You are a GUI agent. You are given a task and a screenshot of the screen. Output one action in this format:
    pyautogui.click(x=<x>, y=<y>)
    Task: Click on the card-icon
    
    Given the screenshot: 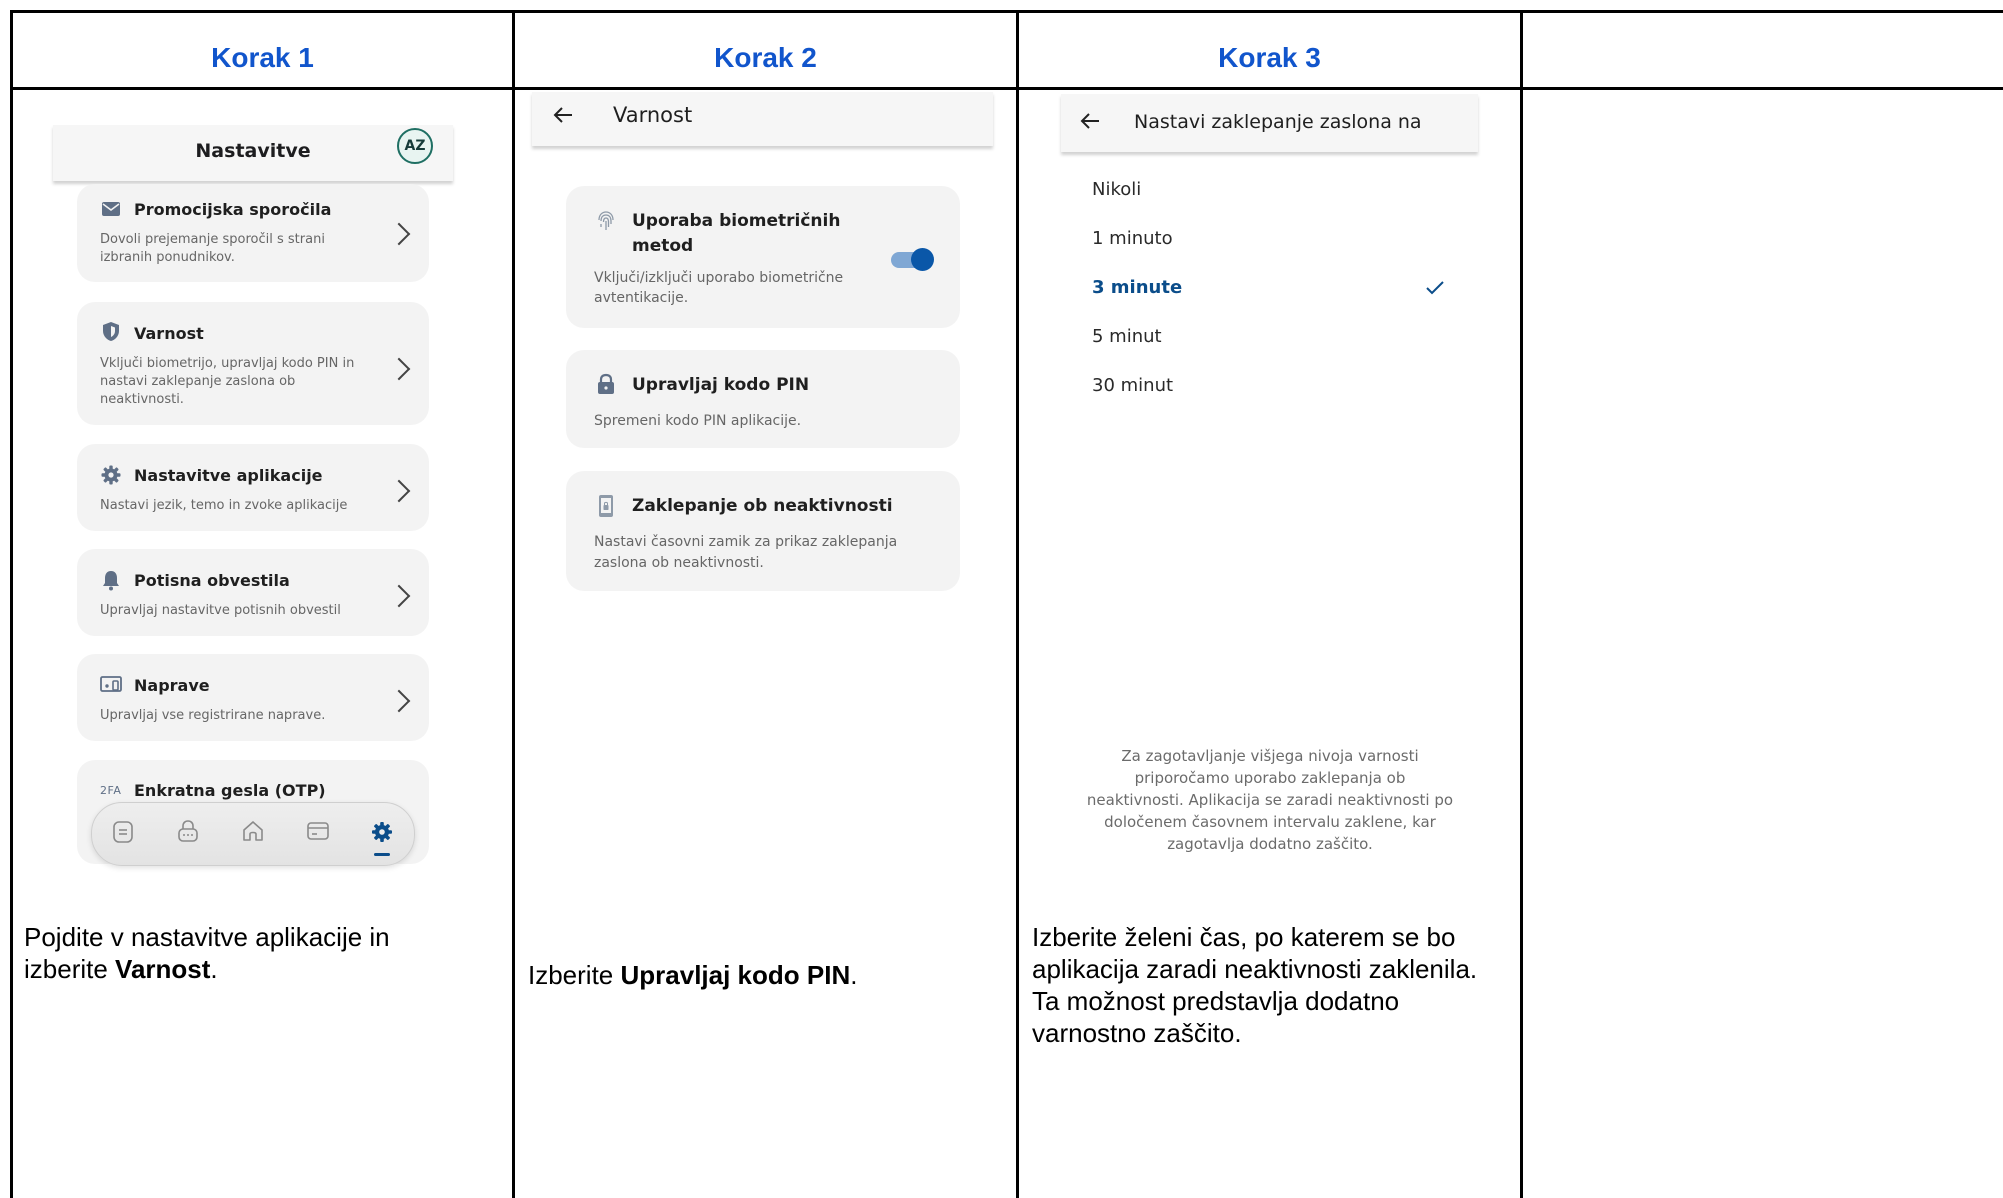 What is the action you would take?
    pyautogui.click(x=318, y=831)
    